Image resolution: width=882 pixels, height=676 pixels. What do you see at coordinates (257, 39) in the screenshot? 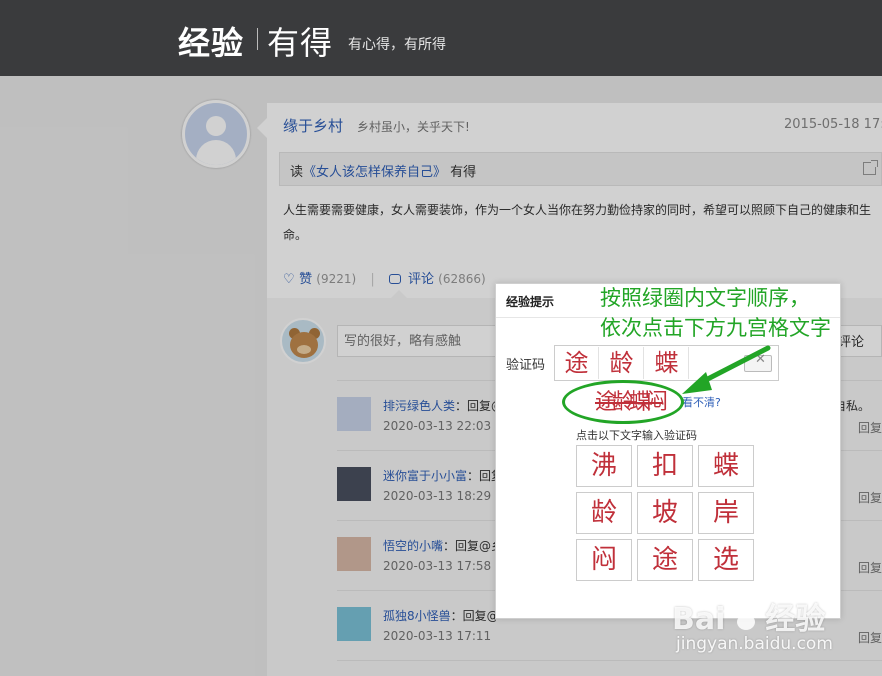
I see `brand-divider` at bounding box center [257, 39].